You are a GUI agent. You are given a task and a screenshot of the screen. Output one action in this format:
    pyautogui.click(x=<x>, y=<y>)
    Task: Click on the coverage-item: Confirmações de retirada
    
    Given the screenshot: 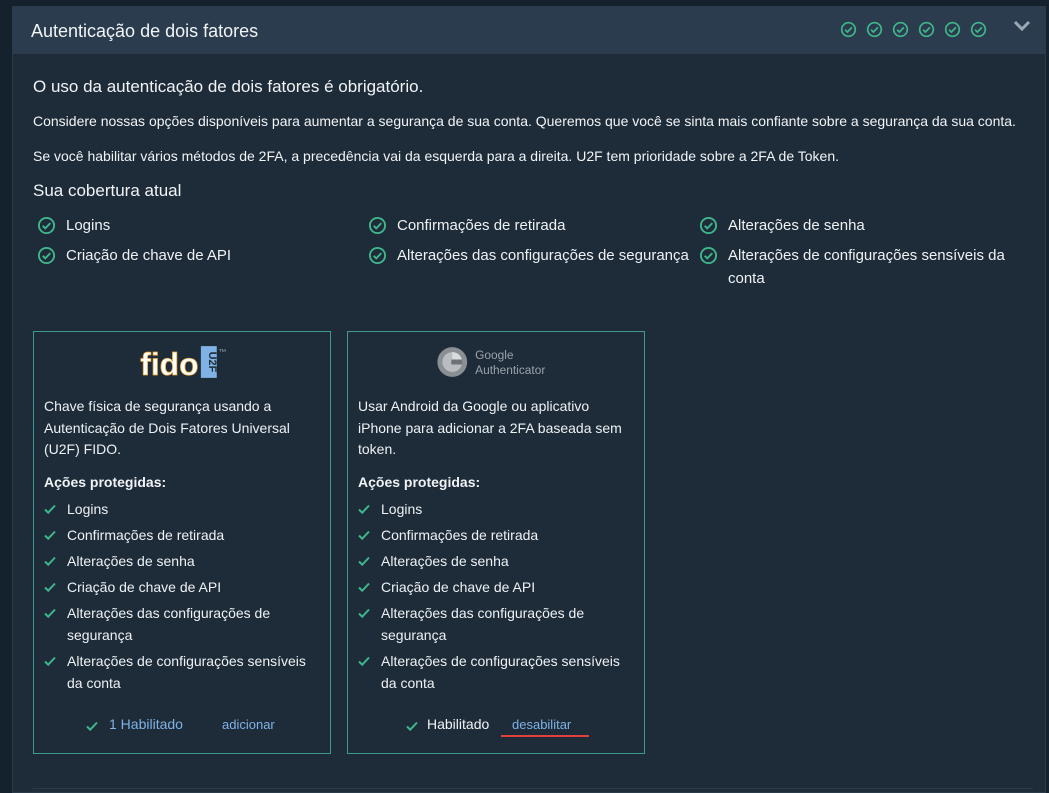 What is the action you would take?
    pyautogui.click(x=466, y=225)
    